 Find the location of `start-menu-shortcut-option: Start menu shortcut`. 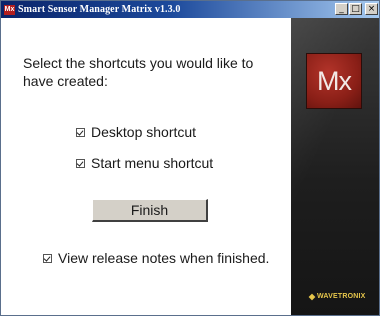

start-menu-shortcut-option: Start menu shortcut is located at coordinates (144, 163).